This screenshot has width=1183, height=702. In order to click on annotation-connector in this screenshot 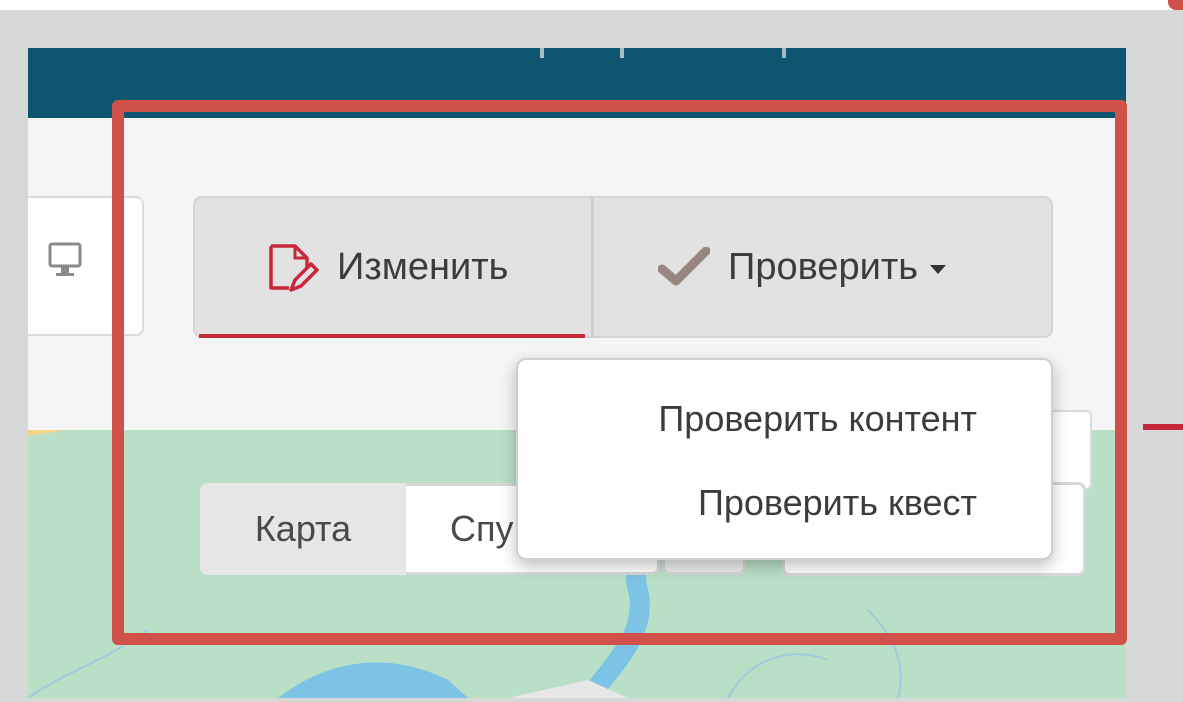, I will do `click(1163, 427)`.